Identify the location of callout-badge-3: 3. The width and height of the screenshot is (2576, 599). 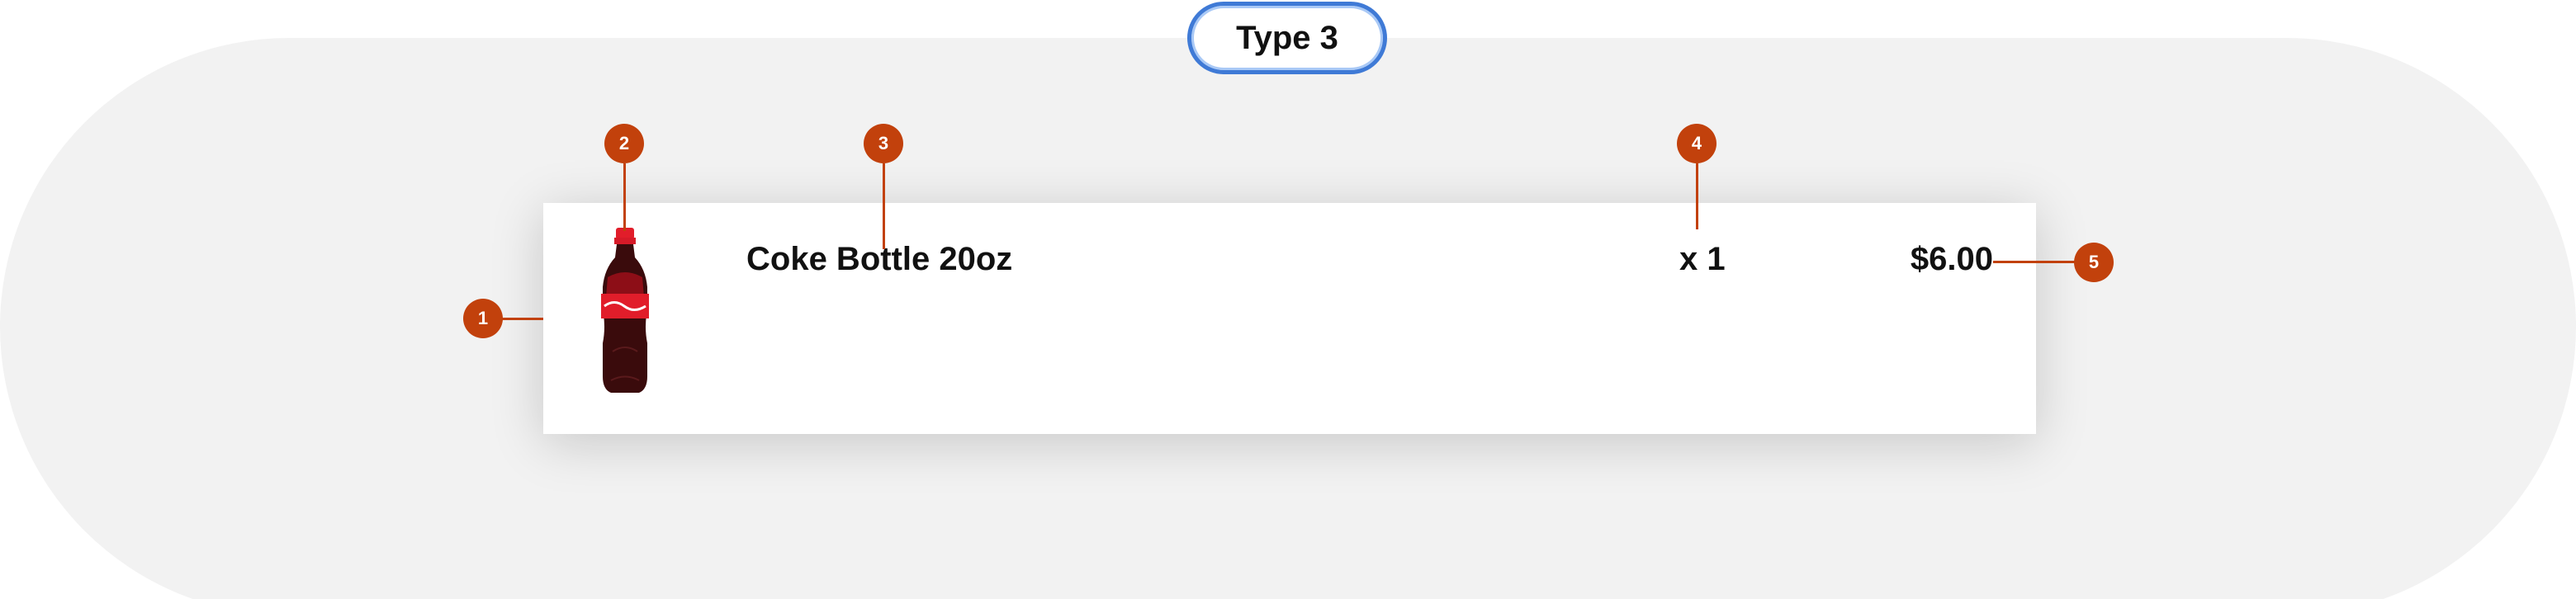
(883, 143).